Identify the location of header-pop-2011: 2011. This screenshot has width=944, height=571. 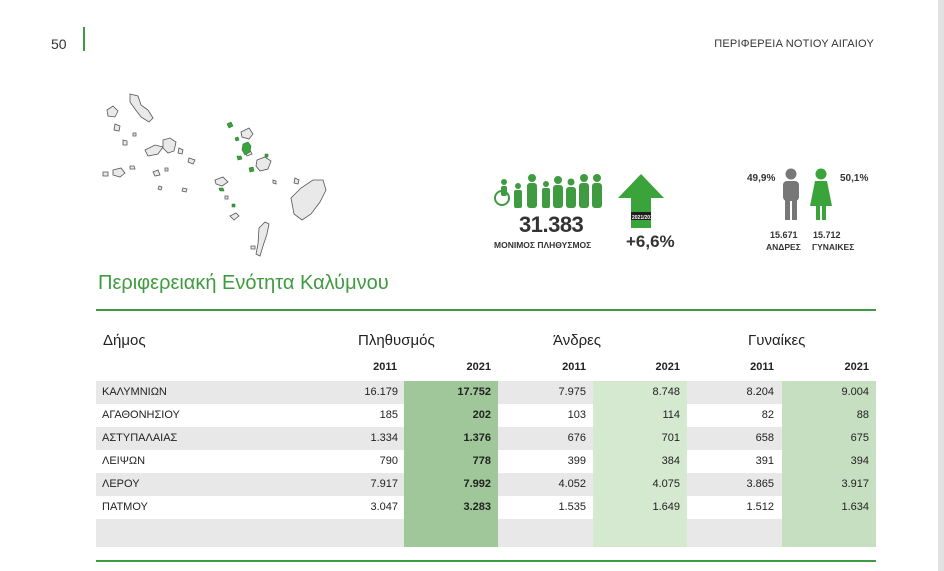
(385, 367).